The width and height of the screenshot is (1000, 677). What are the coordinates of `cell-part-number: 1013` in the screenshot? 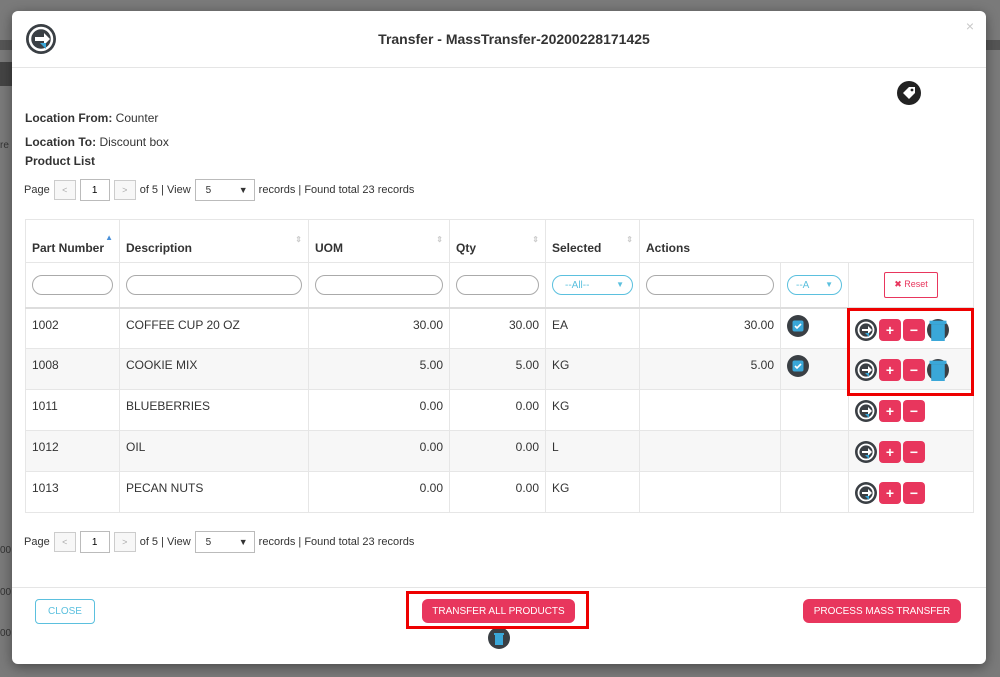 It's located at (72, 492).